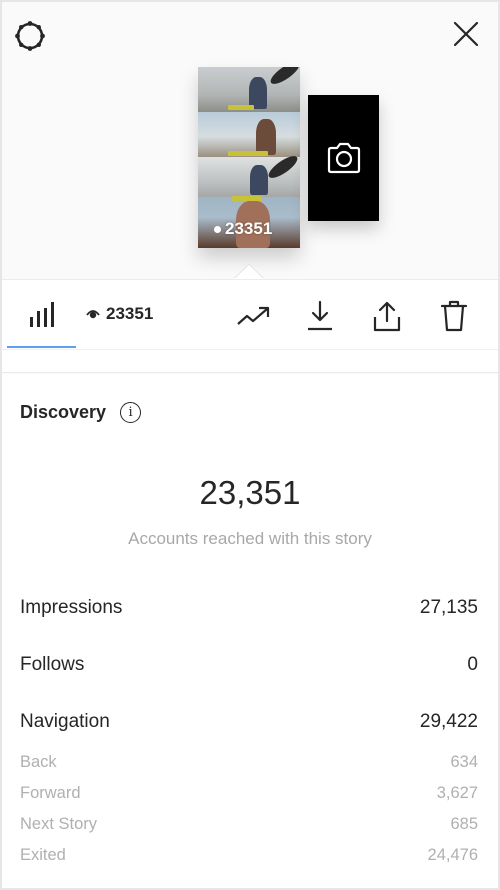 Image resolution: width=500 pixels, height=890 pixels. I want to click on thumbnail-view-count: 23351, so click(250, 229).